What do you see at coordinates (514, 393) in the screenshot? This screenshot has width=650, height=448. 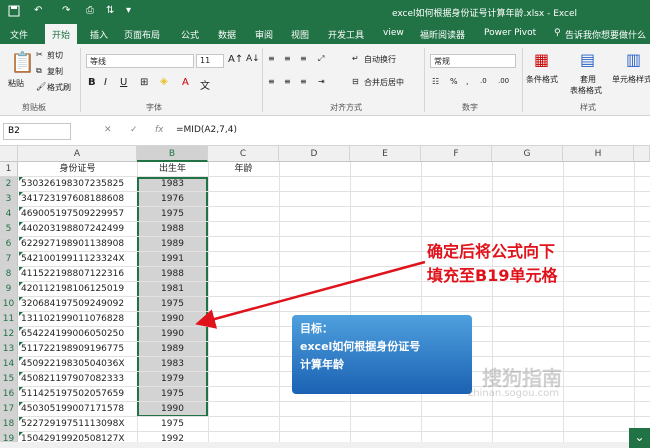 I see `watermark-url: zhinan.sogou.com` at bounding box center [514, 393].